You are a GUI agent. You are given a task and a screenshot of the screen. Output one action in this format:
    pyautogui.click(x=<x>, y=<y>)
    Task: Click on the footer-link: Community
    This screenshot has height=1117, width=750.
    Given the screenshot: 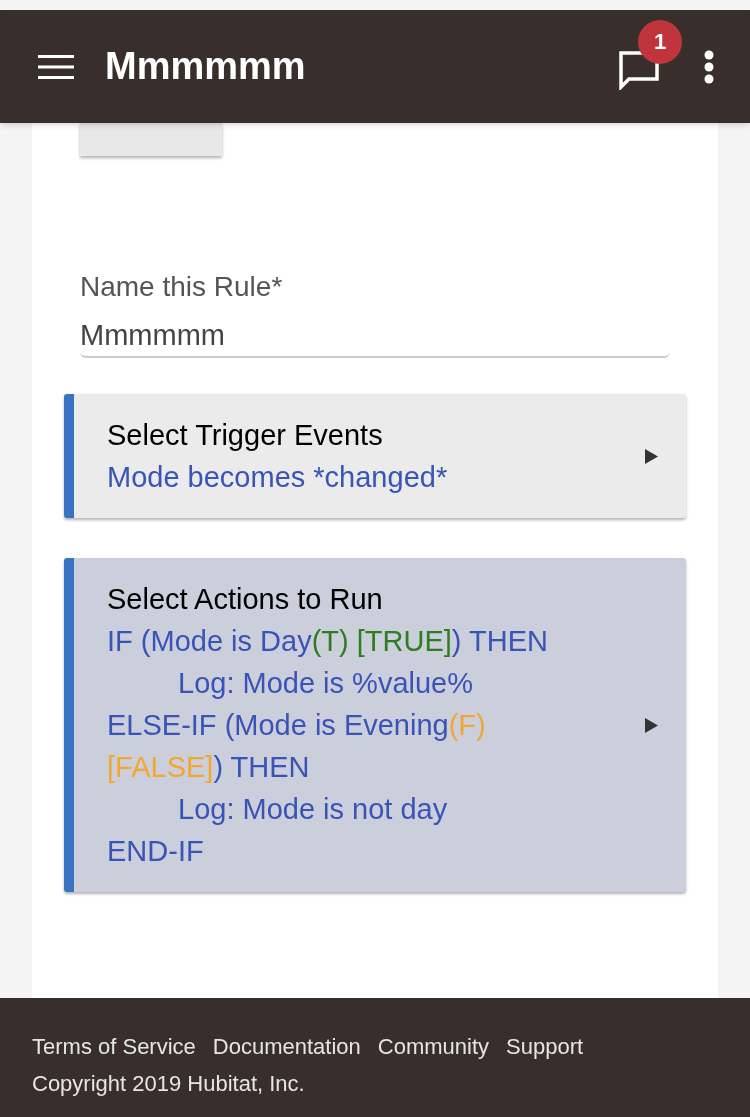 What is the action you would take?
    pyautogui.click(x=433, y=1046)
    